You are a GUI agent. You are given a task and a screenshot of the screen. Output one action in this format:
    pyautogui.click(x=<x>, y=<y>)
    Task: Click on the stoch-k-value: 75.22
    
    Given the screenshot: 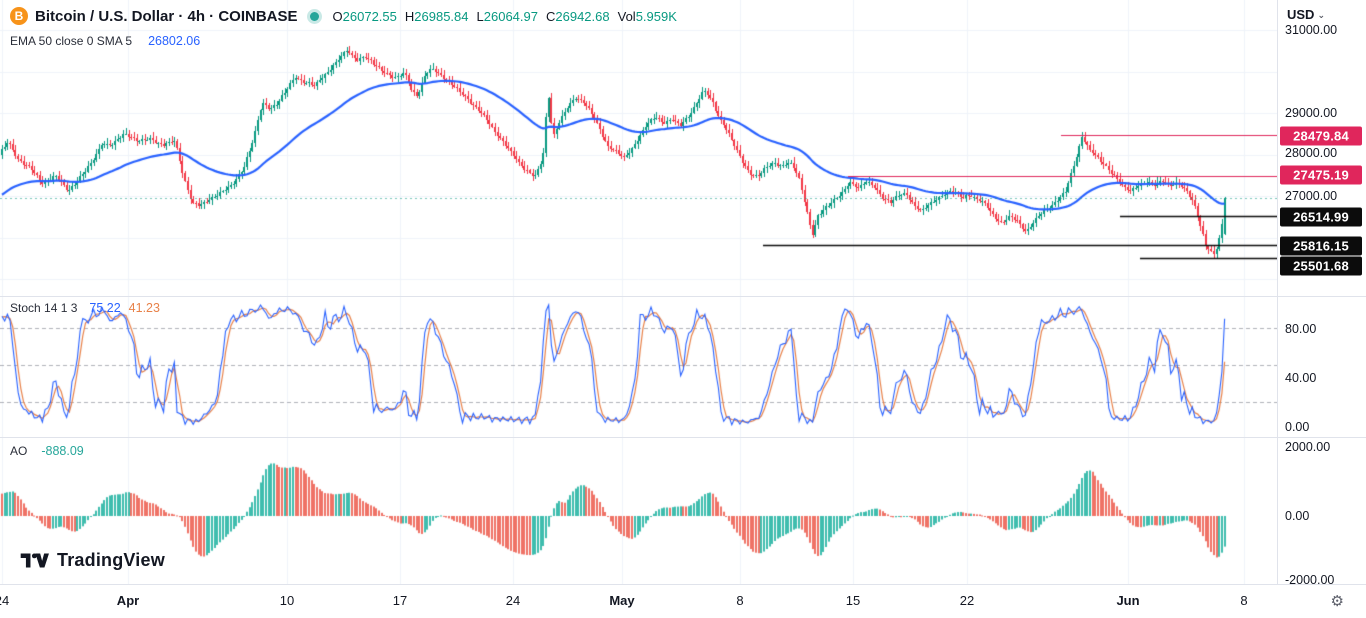 What is the action you would take?
    pyautogui.click(x=105, y=308)
    